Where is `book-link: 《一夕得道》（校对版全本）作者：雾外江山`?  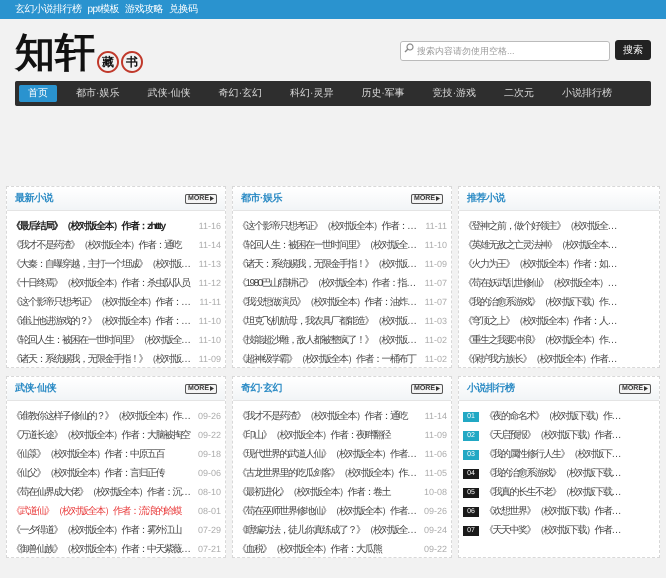 book-link: 《一夕得道》（校对版全本）作者：雾外江山 is located at coordinates (96, 530).